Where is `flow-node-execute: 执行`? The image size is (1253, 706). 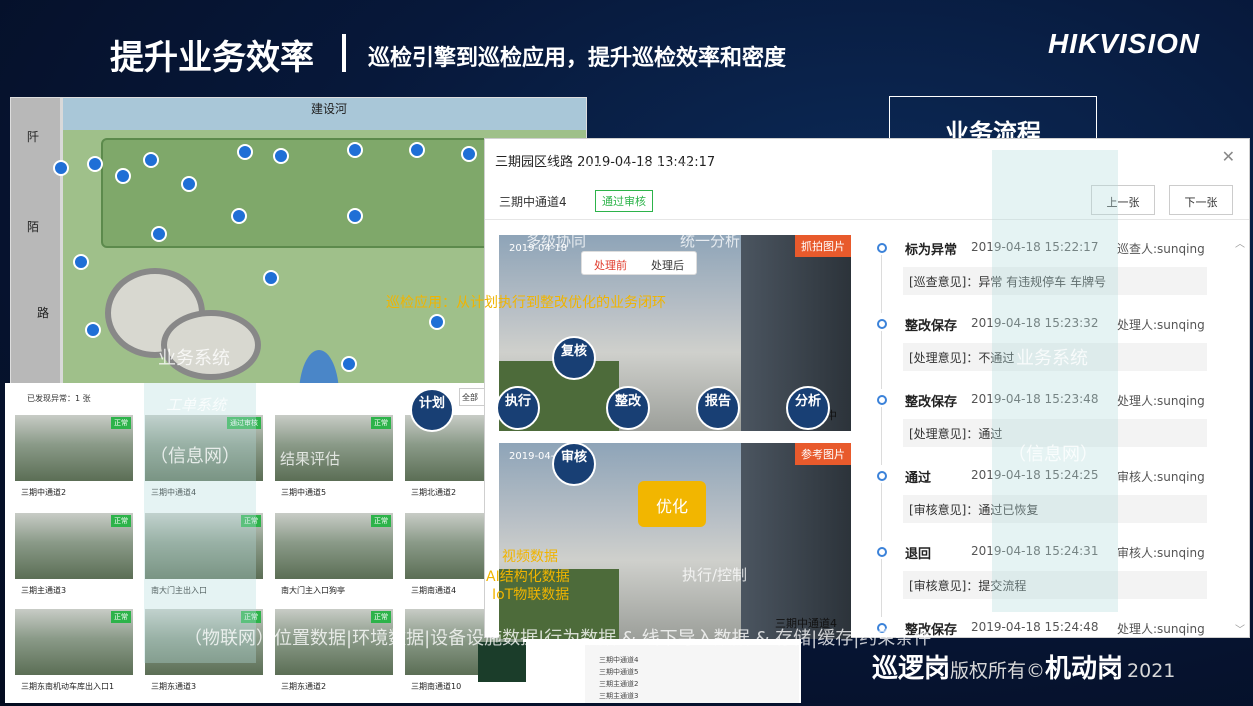
flow-node-execute: 执行 is located at coordinates (518, 408).